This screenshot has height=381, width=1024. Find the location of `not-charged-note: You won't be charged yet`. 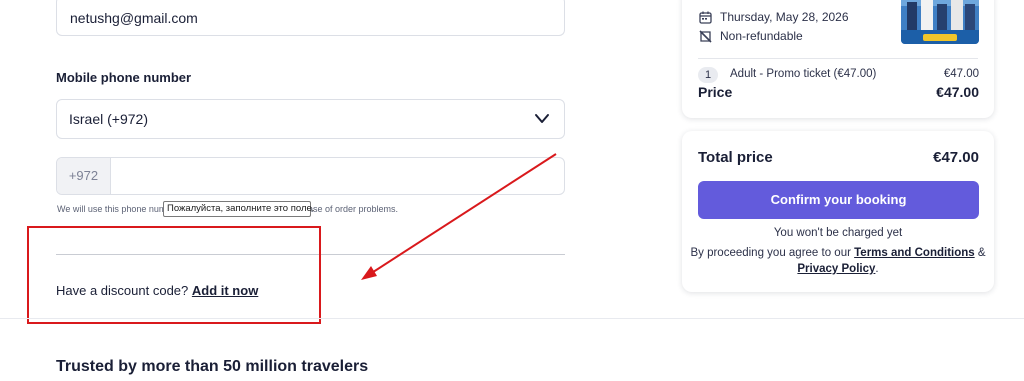

not-charged-note: You won't be charged yet is located at coordinates (838, 233).